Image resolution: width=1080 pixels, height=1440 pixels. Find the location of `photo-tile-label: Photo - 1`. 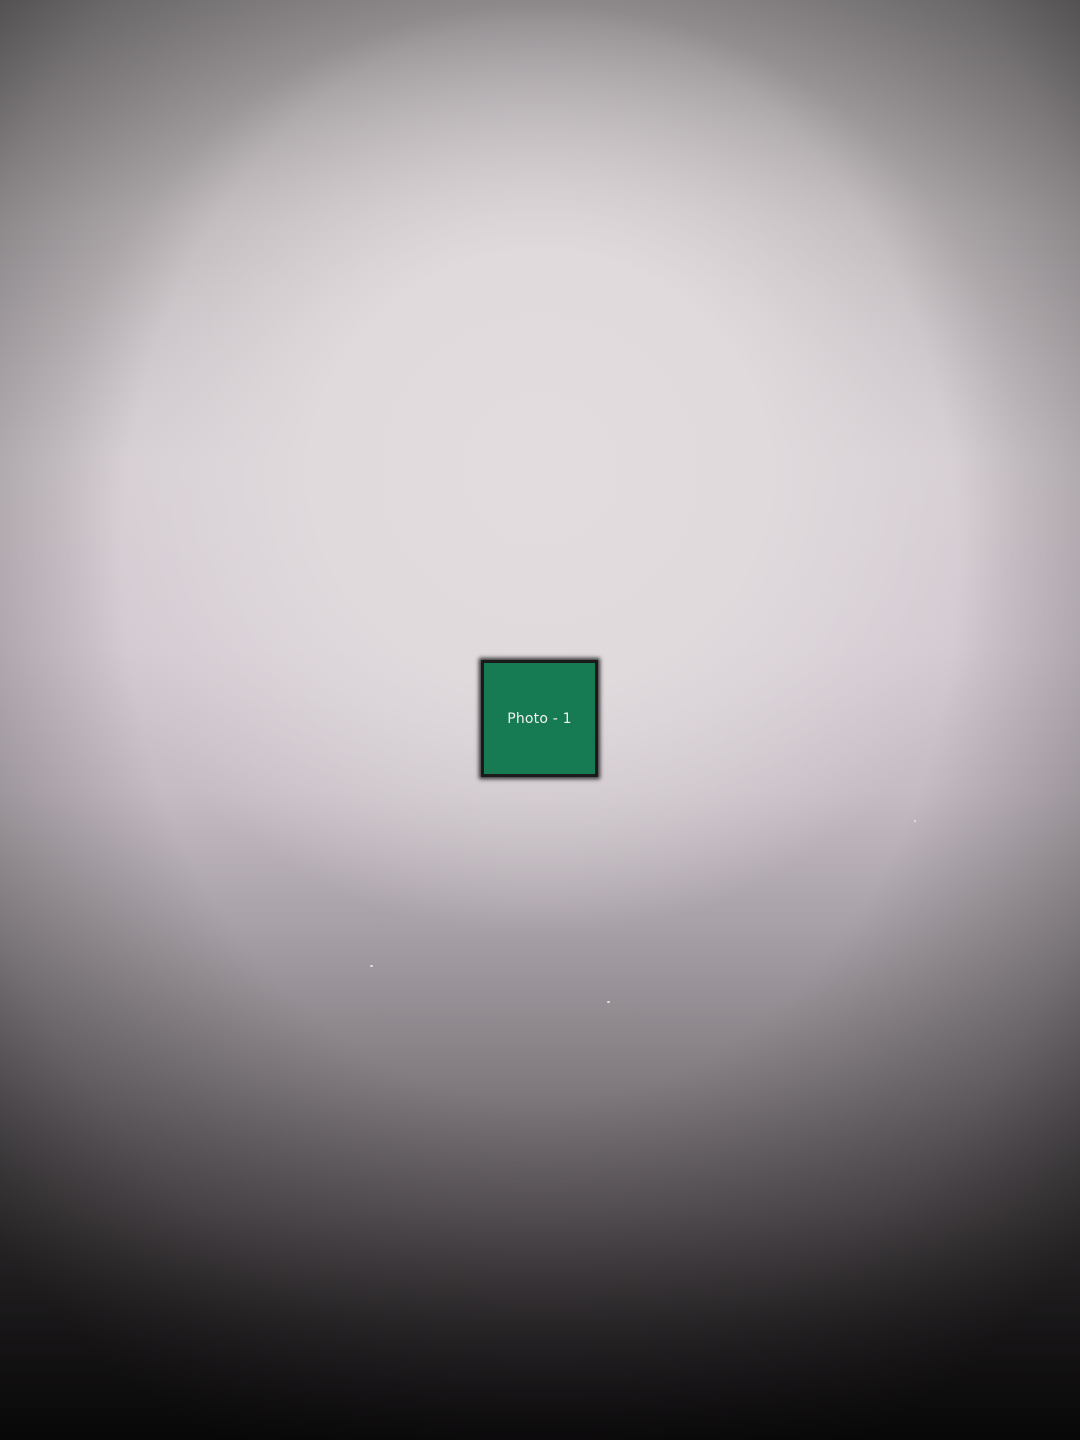

photo-tile-label: Photo - 1 is located at coordinates (539, 718).